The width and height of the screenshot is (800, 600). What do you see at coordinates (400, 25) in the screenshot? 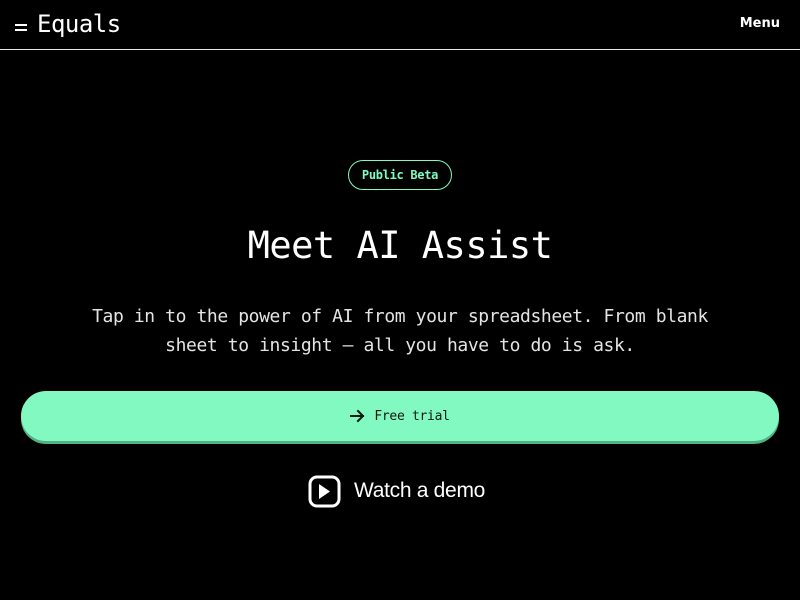
I see `site-header: Equals Menu` at bounding box center [400, 25].